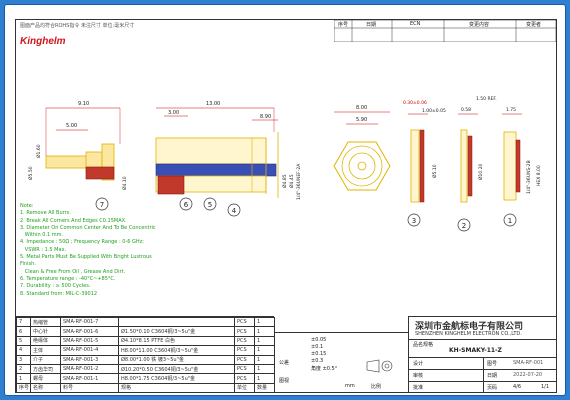 This screenshot has width=570, height=400. Describe the element at coordinates (45, 378) in the screenshot. I see `bom-cell-name: 螺母` at that location.